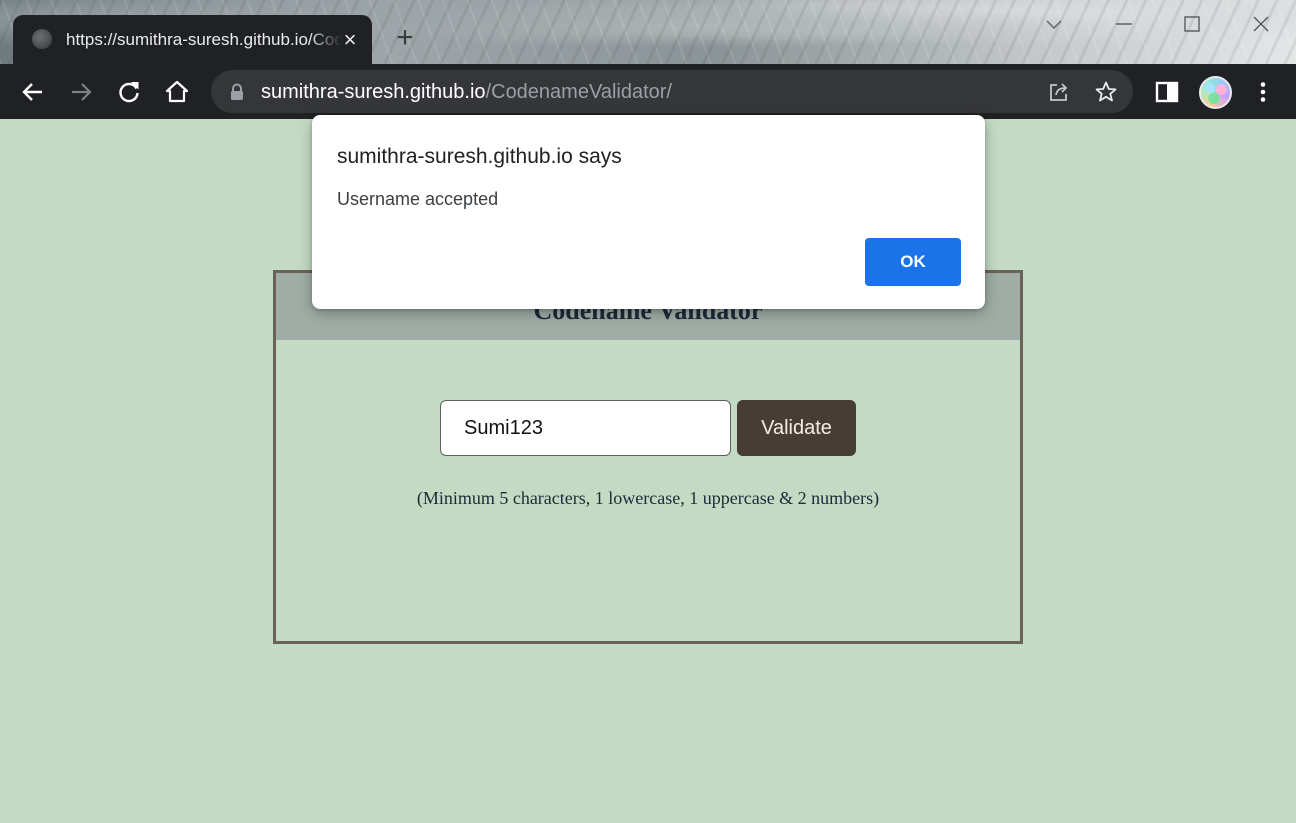 The height and width of the screenshot is (823, 1296). What do you see at coordinates (33, 92) in the screenshot?
I see `back-icon` at bounding box center [33, 92].